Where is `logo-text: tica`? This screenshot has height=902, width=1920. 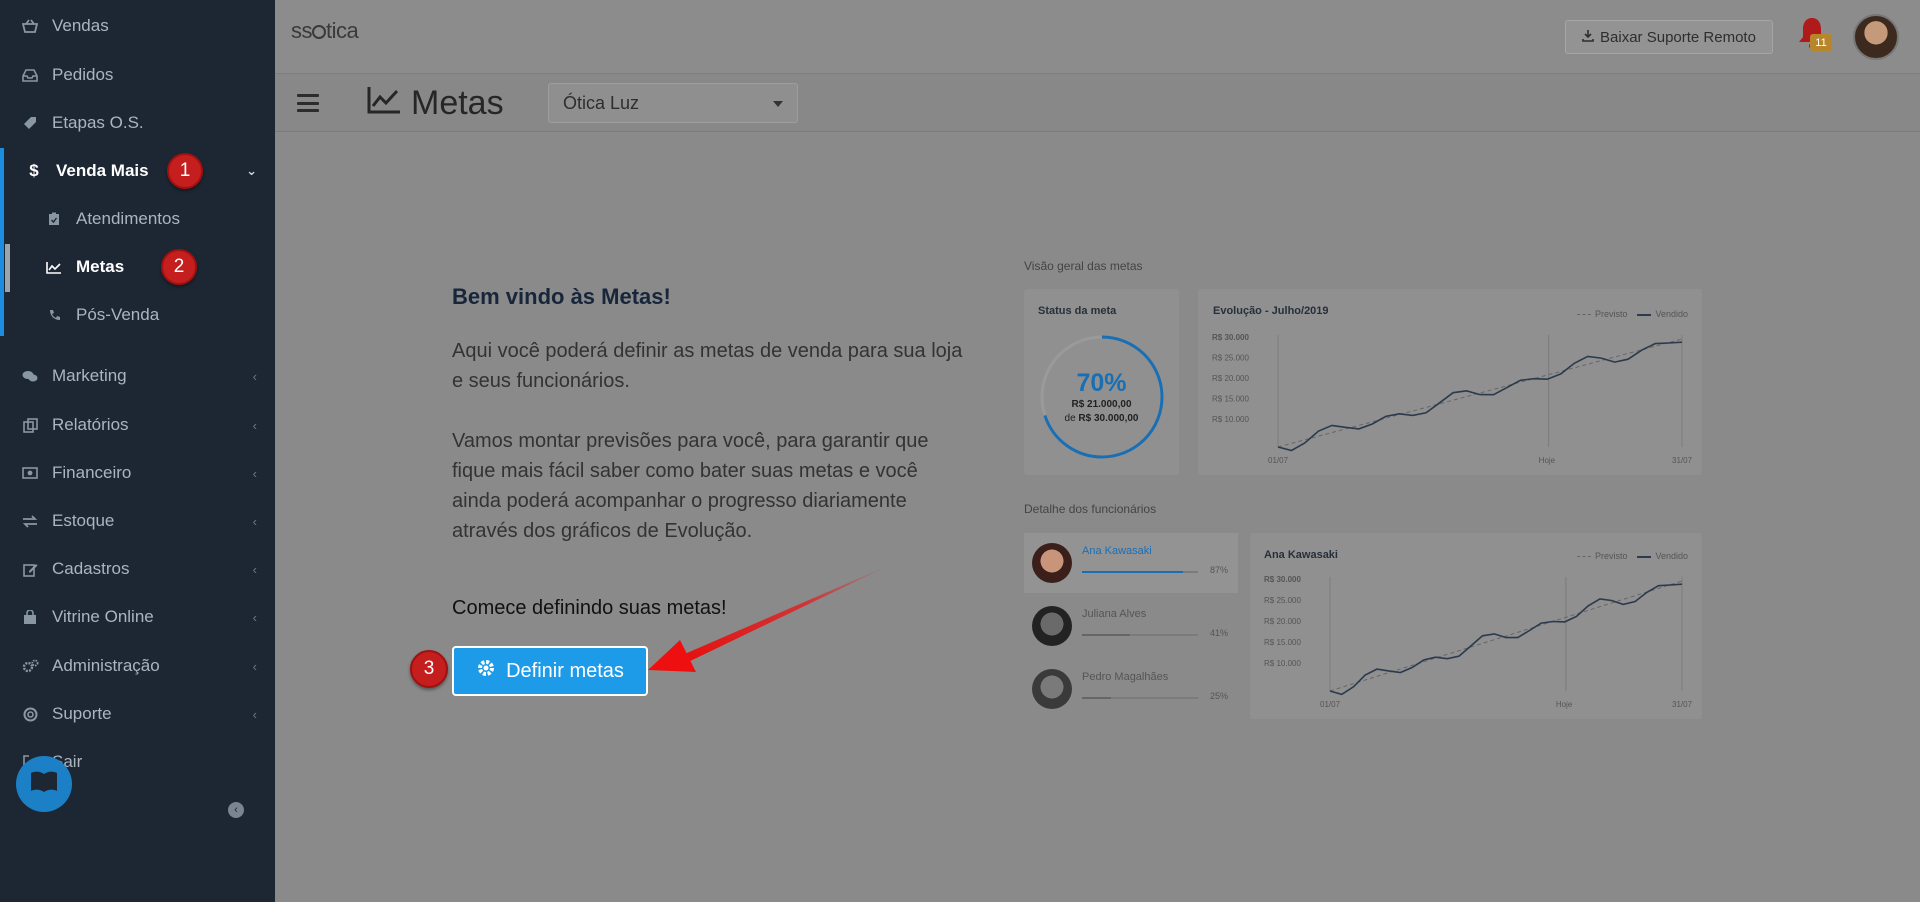 logo-text: tica is located at coordinates (342, 30).